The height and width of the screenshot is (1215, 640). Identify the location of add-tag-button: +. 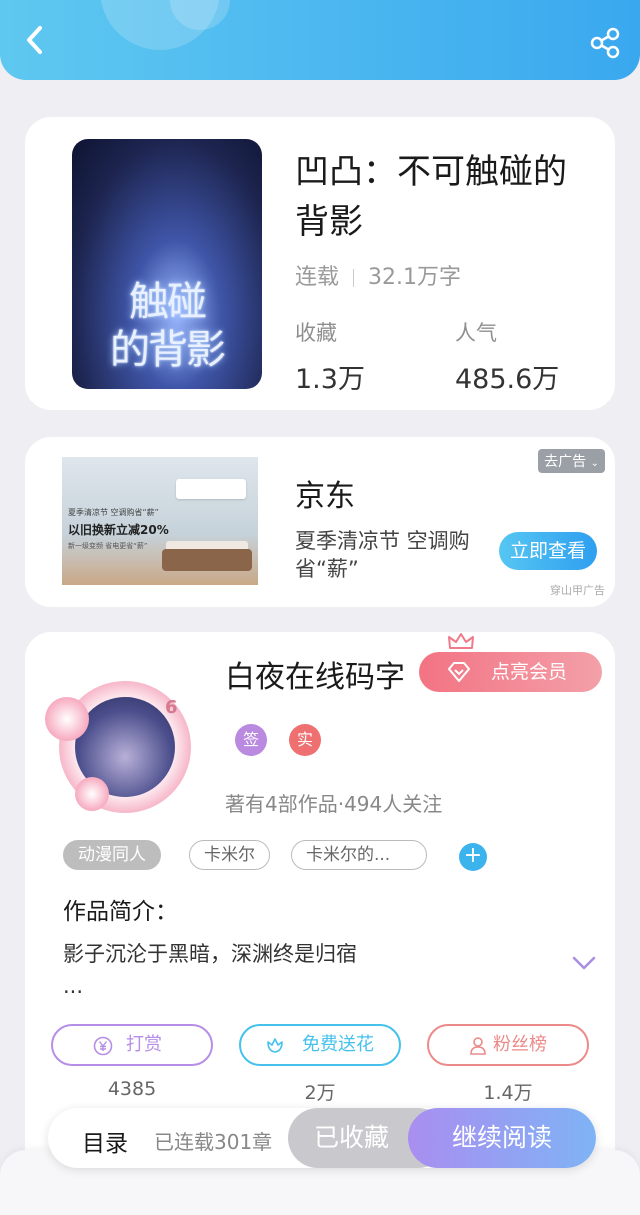
(473, 857).